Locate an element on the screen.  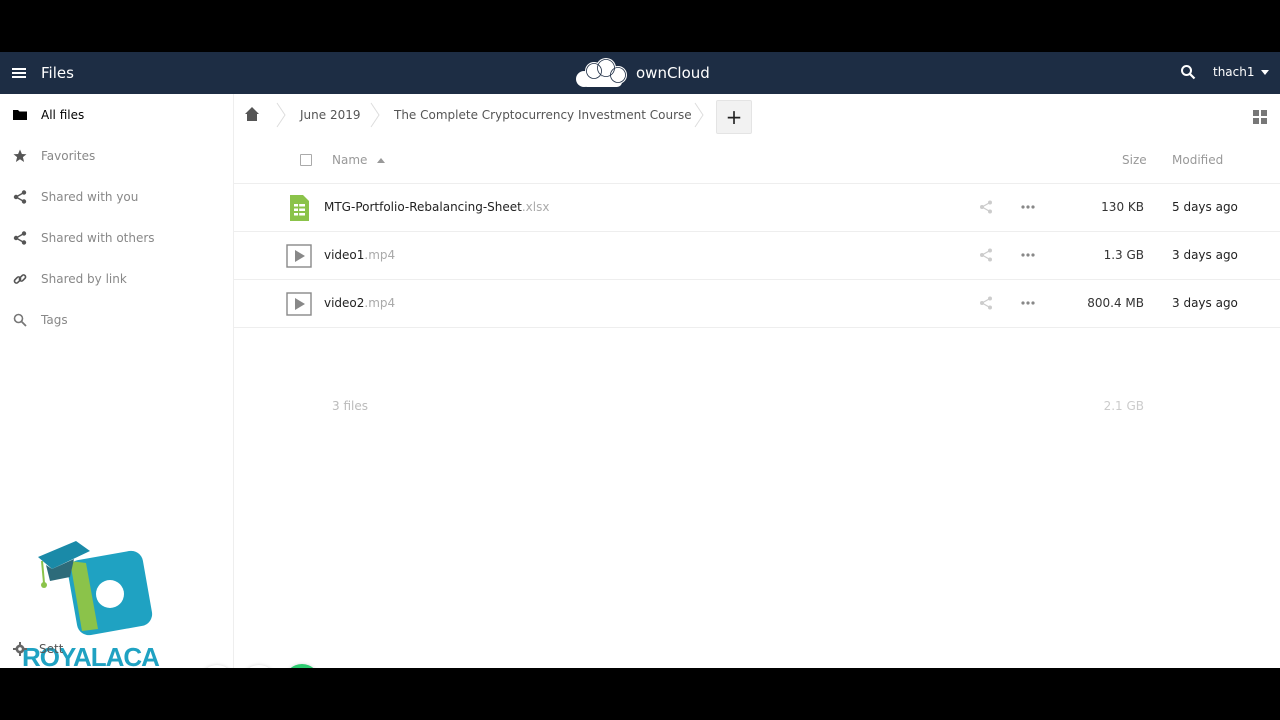
sidebar-item-favorites: Favorites is located at coordinates (116, 156).